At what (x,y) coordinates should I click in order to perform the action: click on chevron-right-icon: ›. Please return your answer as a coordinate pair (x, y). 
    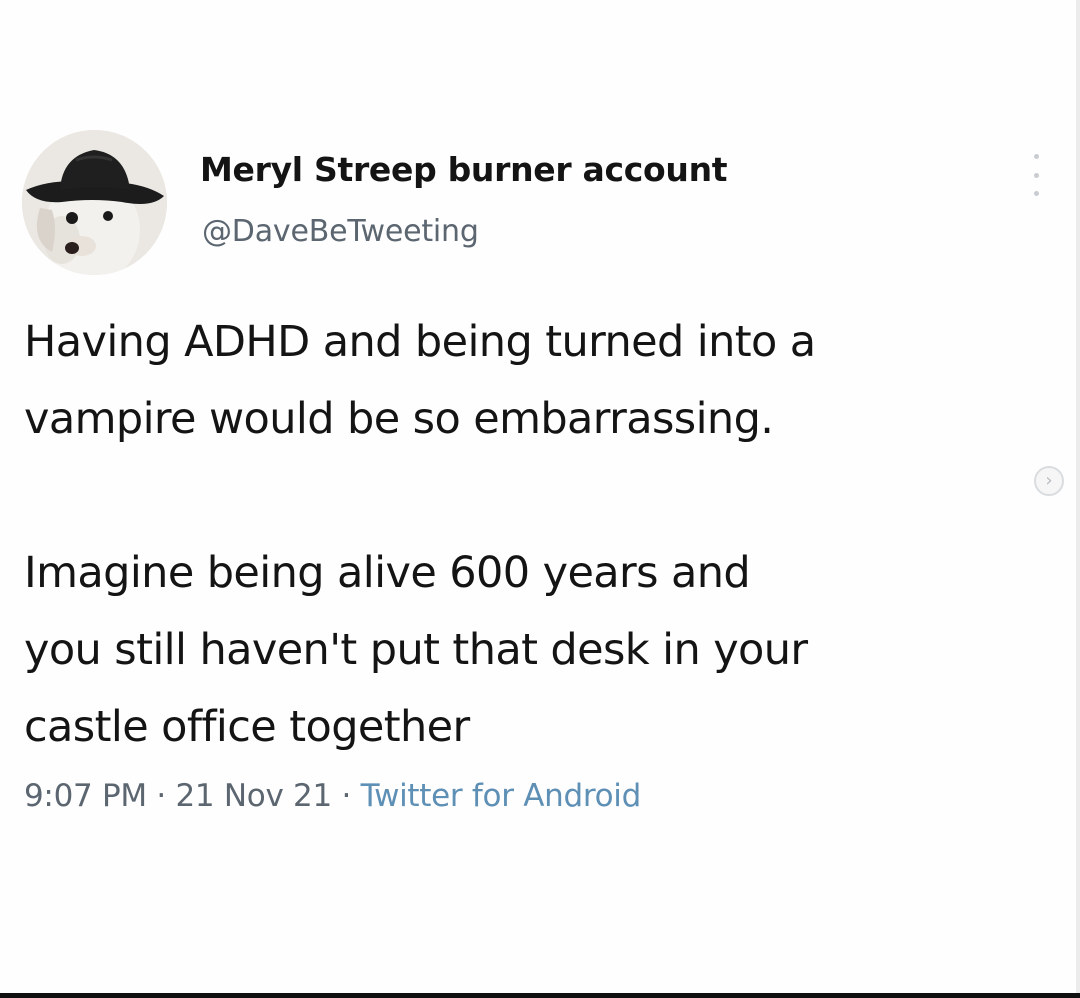
    Looking at the image, I should click on (1049, 481).